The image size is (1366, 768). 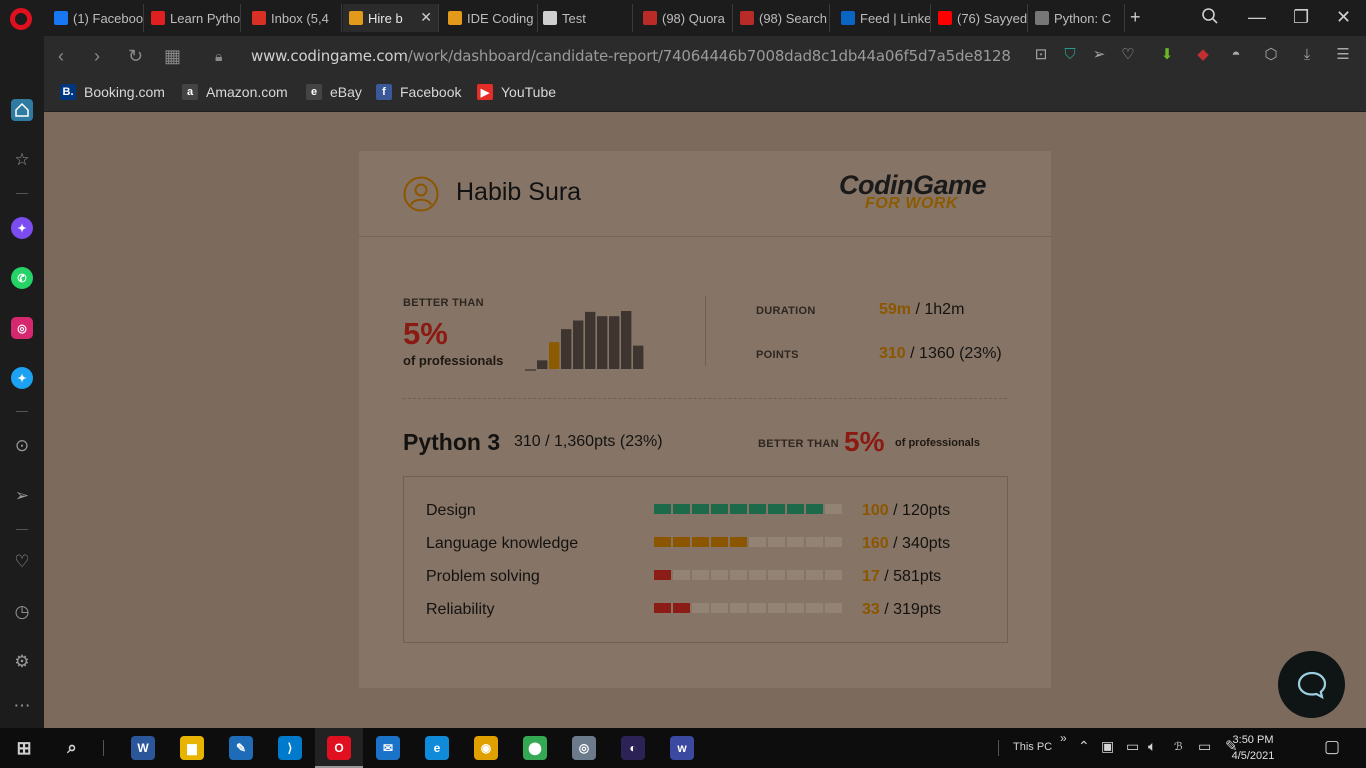 I want to click on user-avatar-icon, so click(x=421, y=194).